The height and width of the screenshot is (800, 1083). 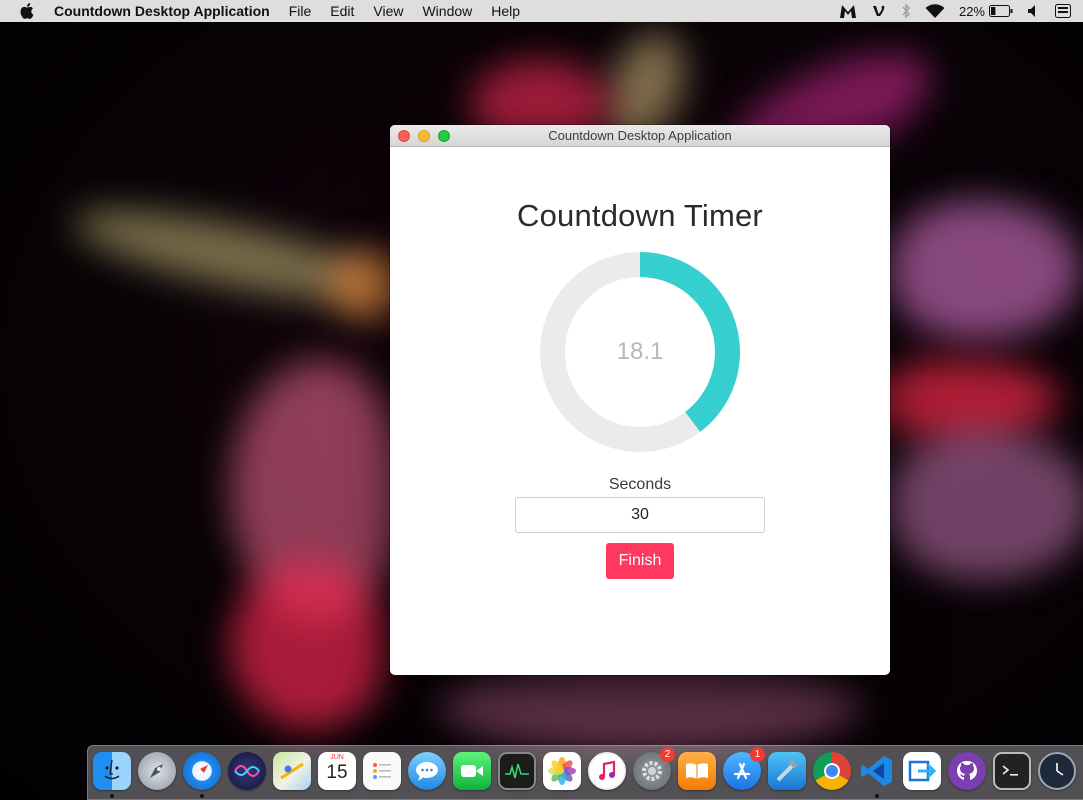 What do you see at coordinates (757, 754) in the screenshot?
I see `notification-badge: 1` at bounding box center [757, 754].